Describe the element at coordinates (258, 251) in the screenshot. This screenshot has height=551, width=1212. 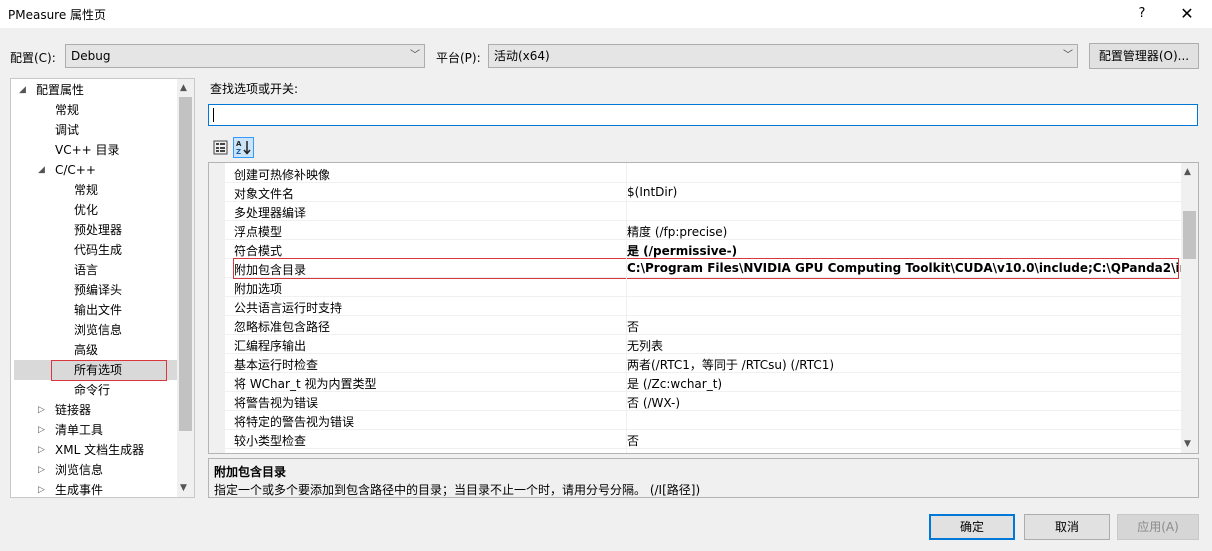
I see `property-name: 符合模式` at that location.